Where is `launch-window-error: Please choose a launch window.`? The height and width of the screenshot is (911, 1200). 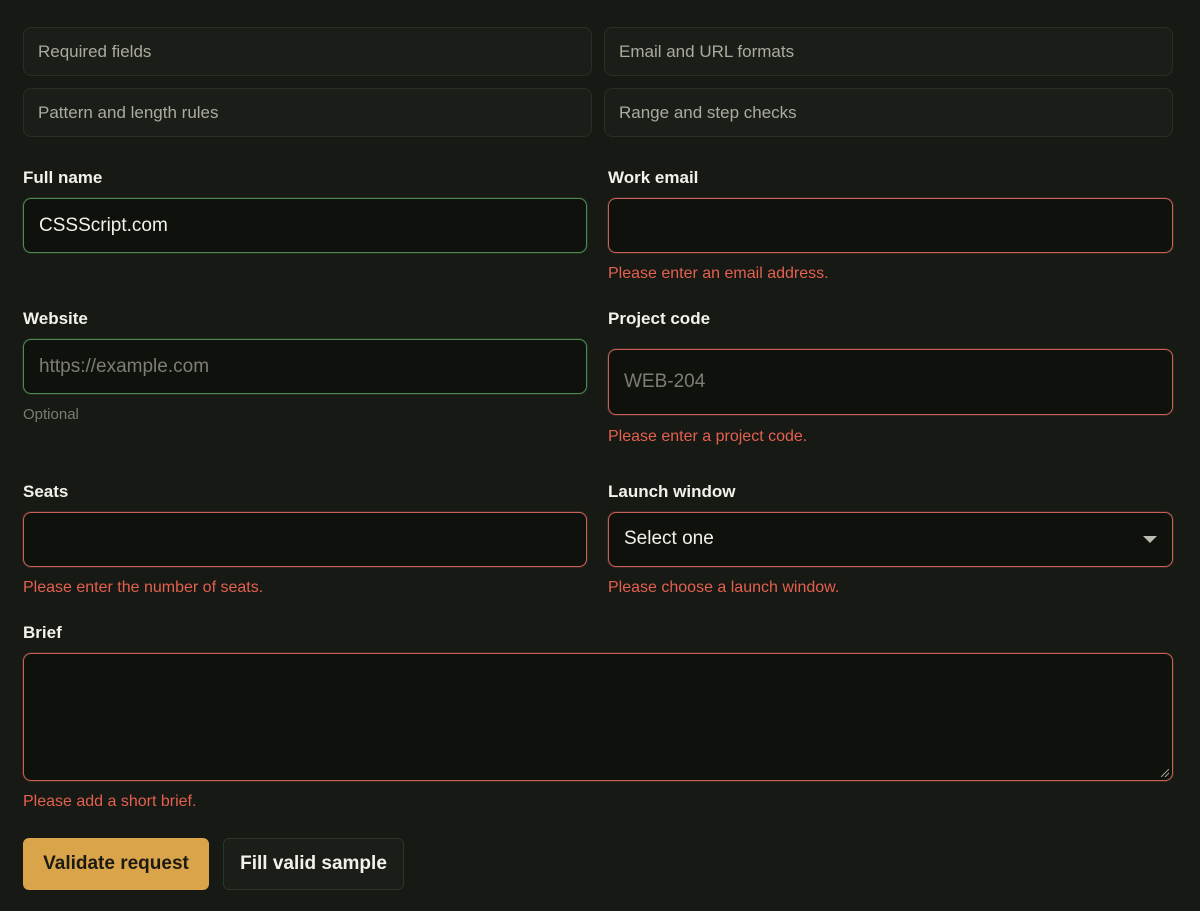 launch-window-error: Please choose a launch window. is located at coordinates (724, 587).